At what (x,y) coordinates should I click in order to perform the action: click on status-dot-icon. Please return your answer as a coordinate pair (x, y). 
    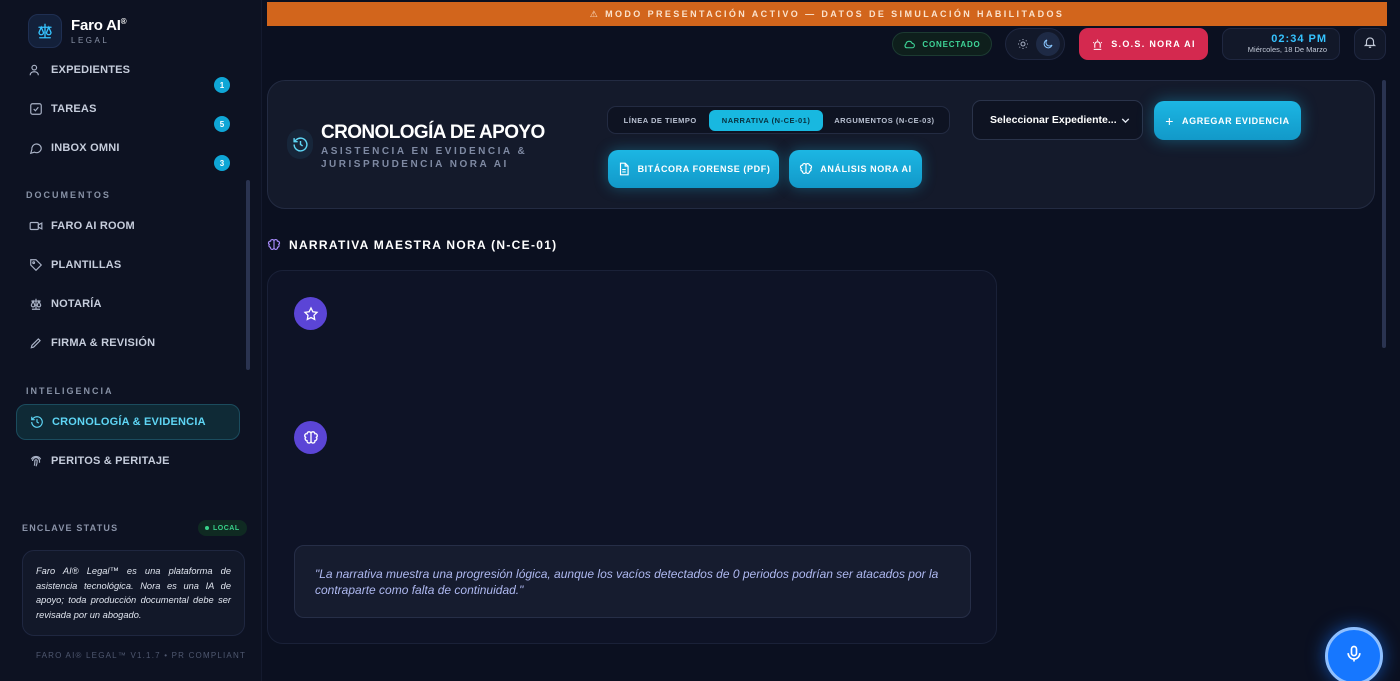
    Looking at the image, I should click on (207, 528).